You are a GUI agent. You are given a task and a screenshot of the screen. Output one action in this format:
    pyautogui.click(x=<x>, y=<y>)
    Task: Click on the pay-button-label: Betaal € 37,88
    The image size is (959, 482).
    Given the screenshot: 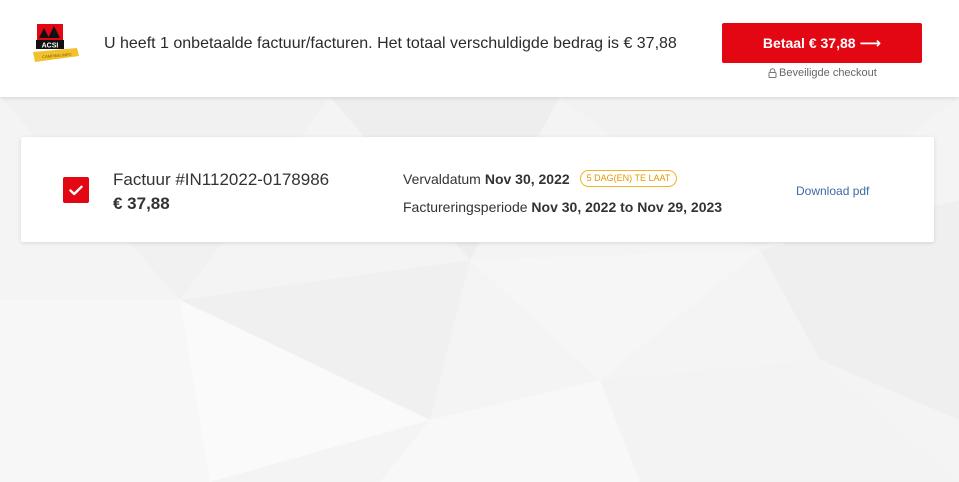 What is the action you would take?
    pyautogui.click(x=809, y=43)
    